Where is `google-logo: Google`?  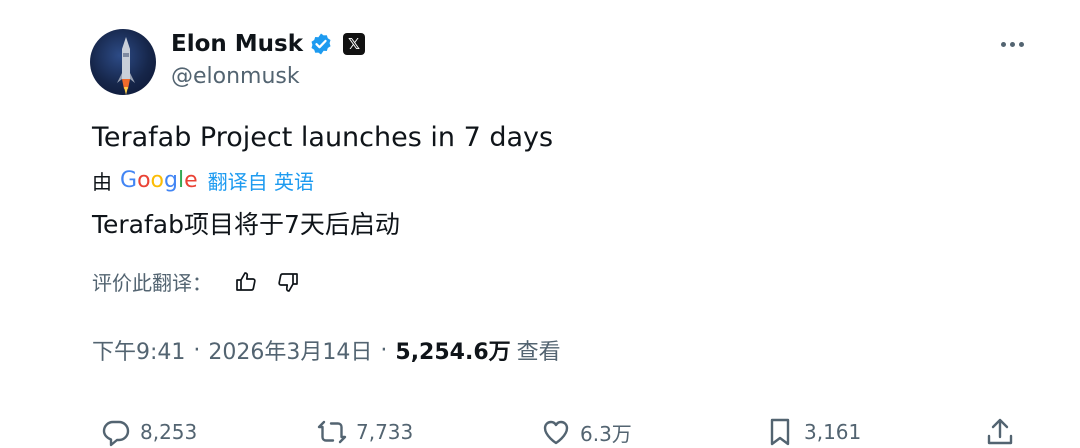 google-logo: Google is located at coordinates (159, 180).